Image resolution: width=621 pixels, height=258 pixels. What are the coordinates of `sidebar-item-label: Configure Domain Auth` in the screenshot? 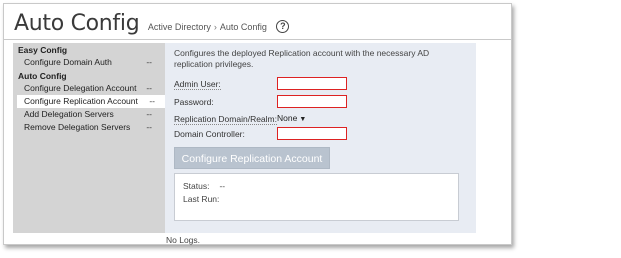 It's located at (68, 62).